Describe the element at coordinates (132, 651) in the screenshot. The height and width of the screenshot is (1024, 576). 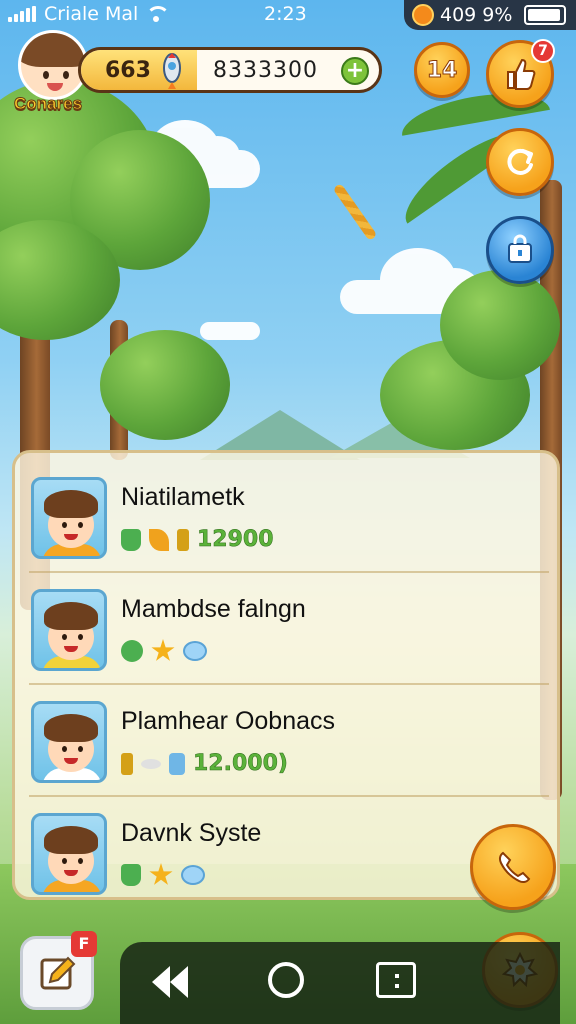
I see `clover-icon` at that location.